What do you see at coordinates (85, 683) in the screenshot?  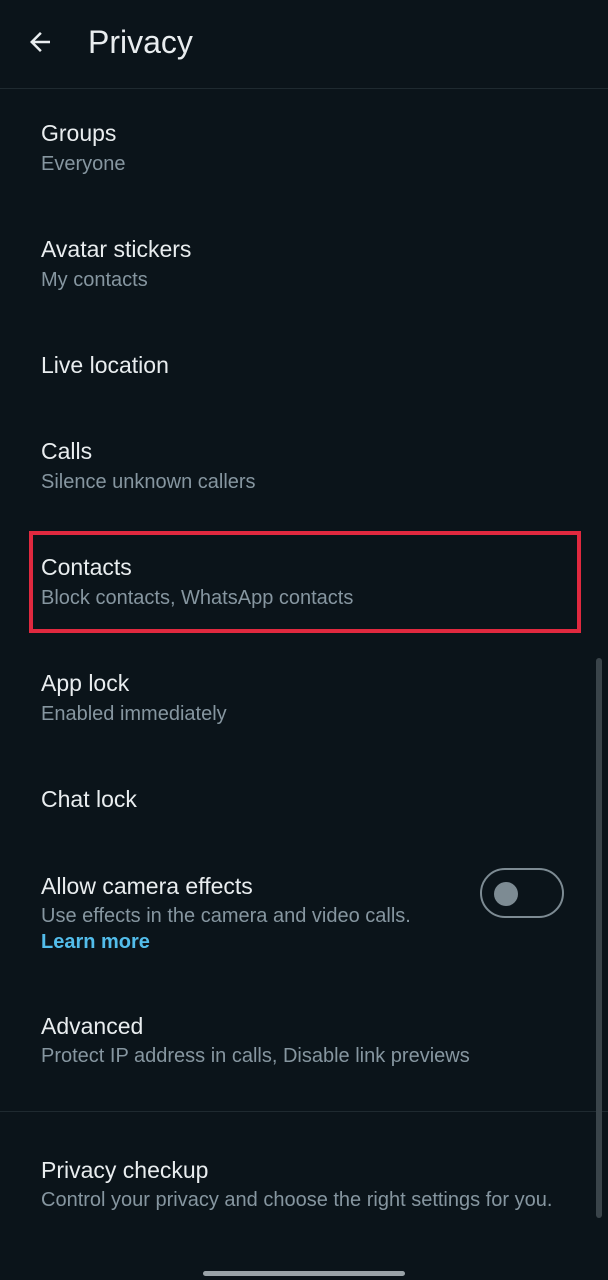 I see `setting-title: App lock` at bounding box center [85, 683].